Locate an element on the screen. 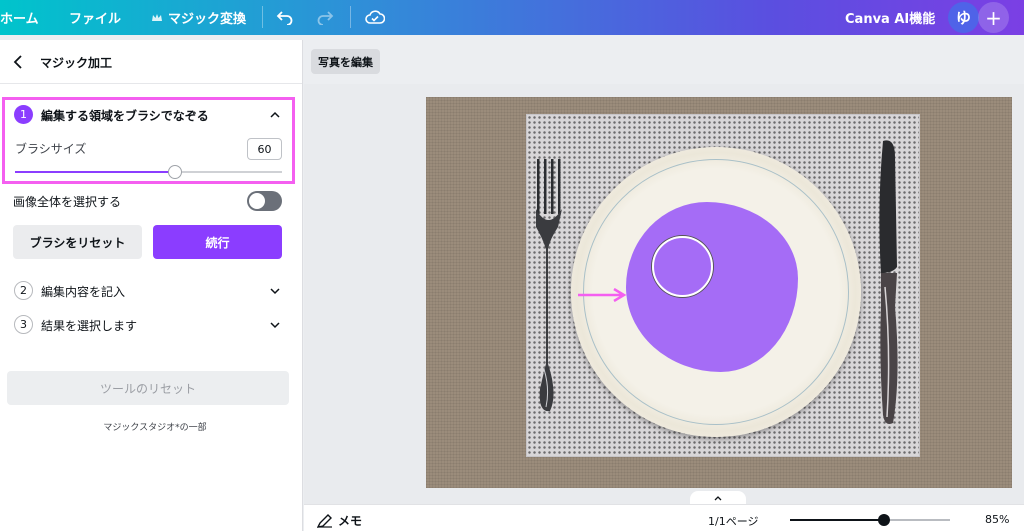 This screenshot has width=1024, height=531. add-button: + is located at coordinates (993, 17).